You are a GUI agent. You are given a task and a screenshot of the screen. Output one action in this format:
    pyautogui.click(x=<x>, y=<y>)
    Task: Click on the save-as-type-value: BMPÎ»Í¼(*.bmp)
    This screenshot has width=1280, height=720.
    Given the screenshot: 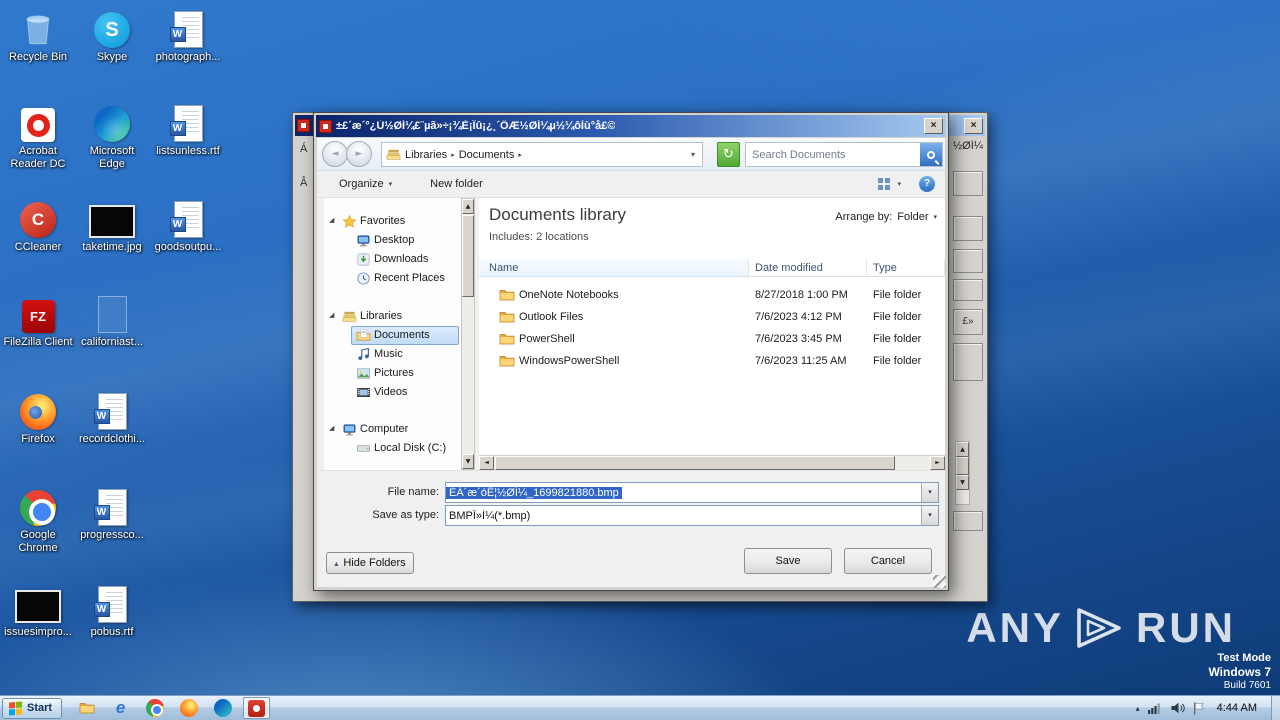 What is the action you would take?
    pyautogui.click(x=489, y=516)
    